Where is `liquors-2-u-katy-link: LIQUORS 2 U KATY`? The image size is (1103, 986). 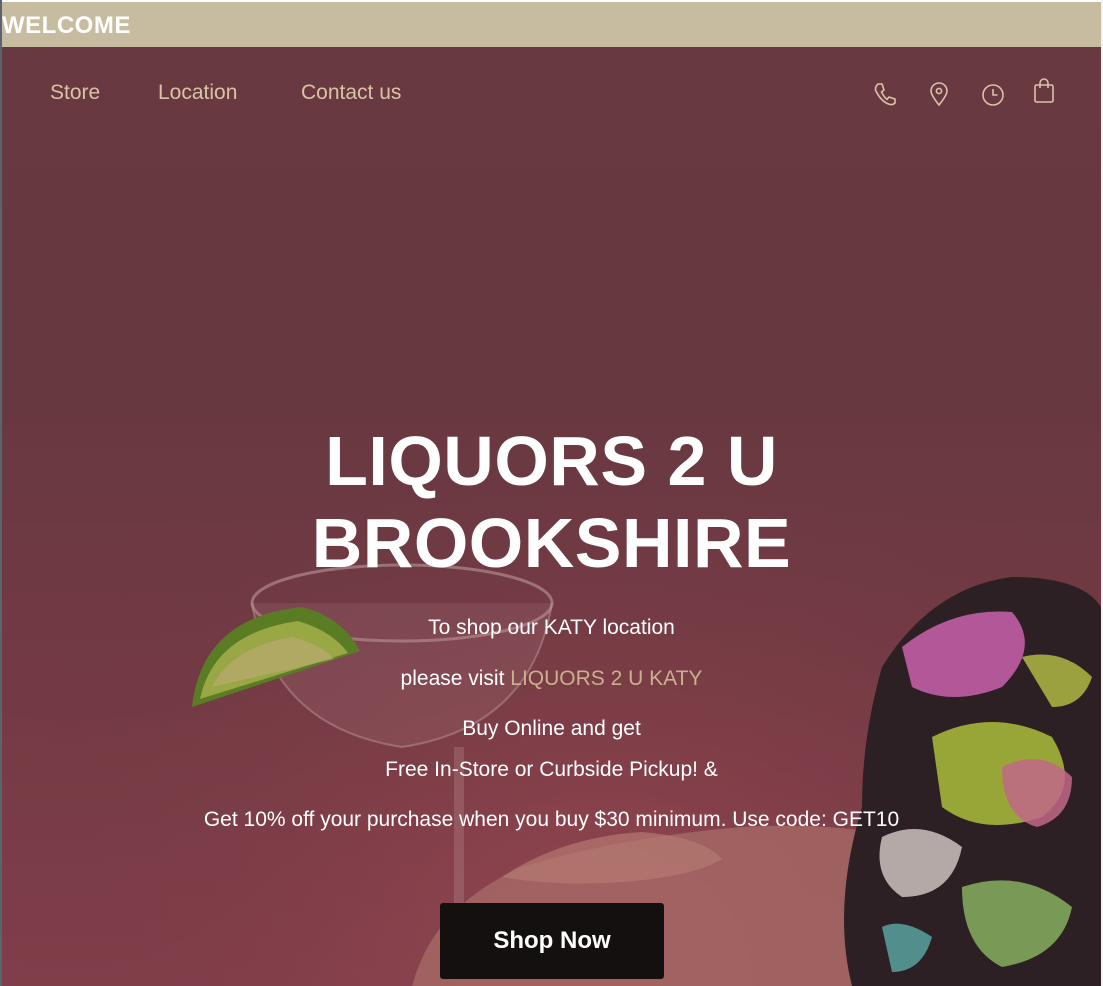
liquors-2-u-katy-link: LIQUORS 2 U KATY is located at coordinates (606, 678).